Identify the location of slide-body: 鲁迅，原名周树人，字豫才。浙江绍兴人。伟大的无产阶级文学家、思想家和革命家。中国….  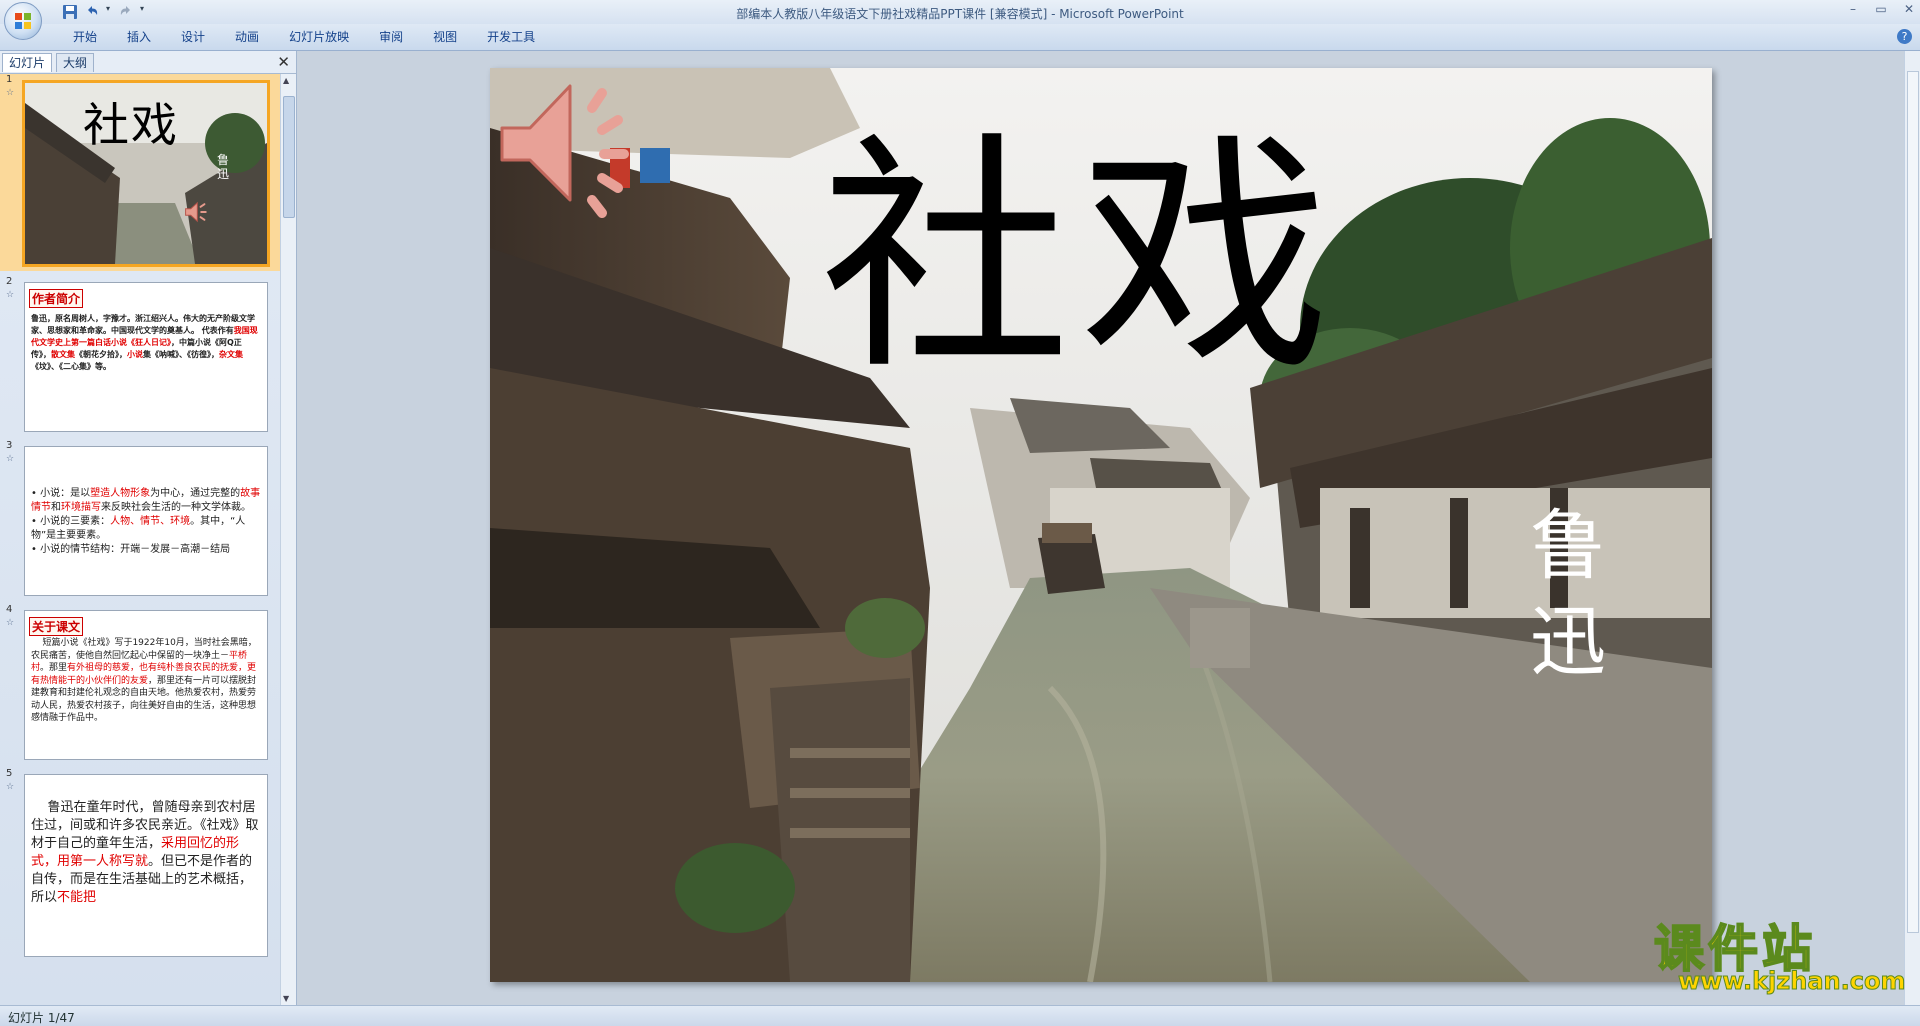
(146, 343).